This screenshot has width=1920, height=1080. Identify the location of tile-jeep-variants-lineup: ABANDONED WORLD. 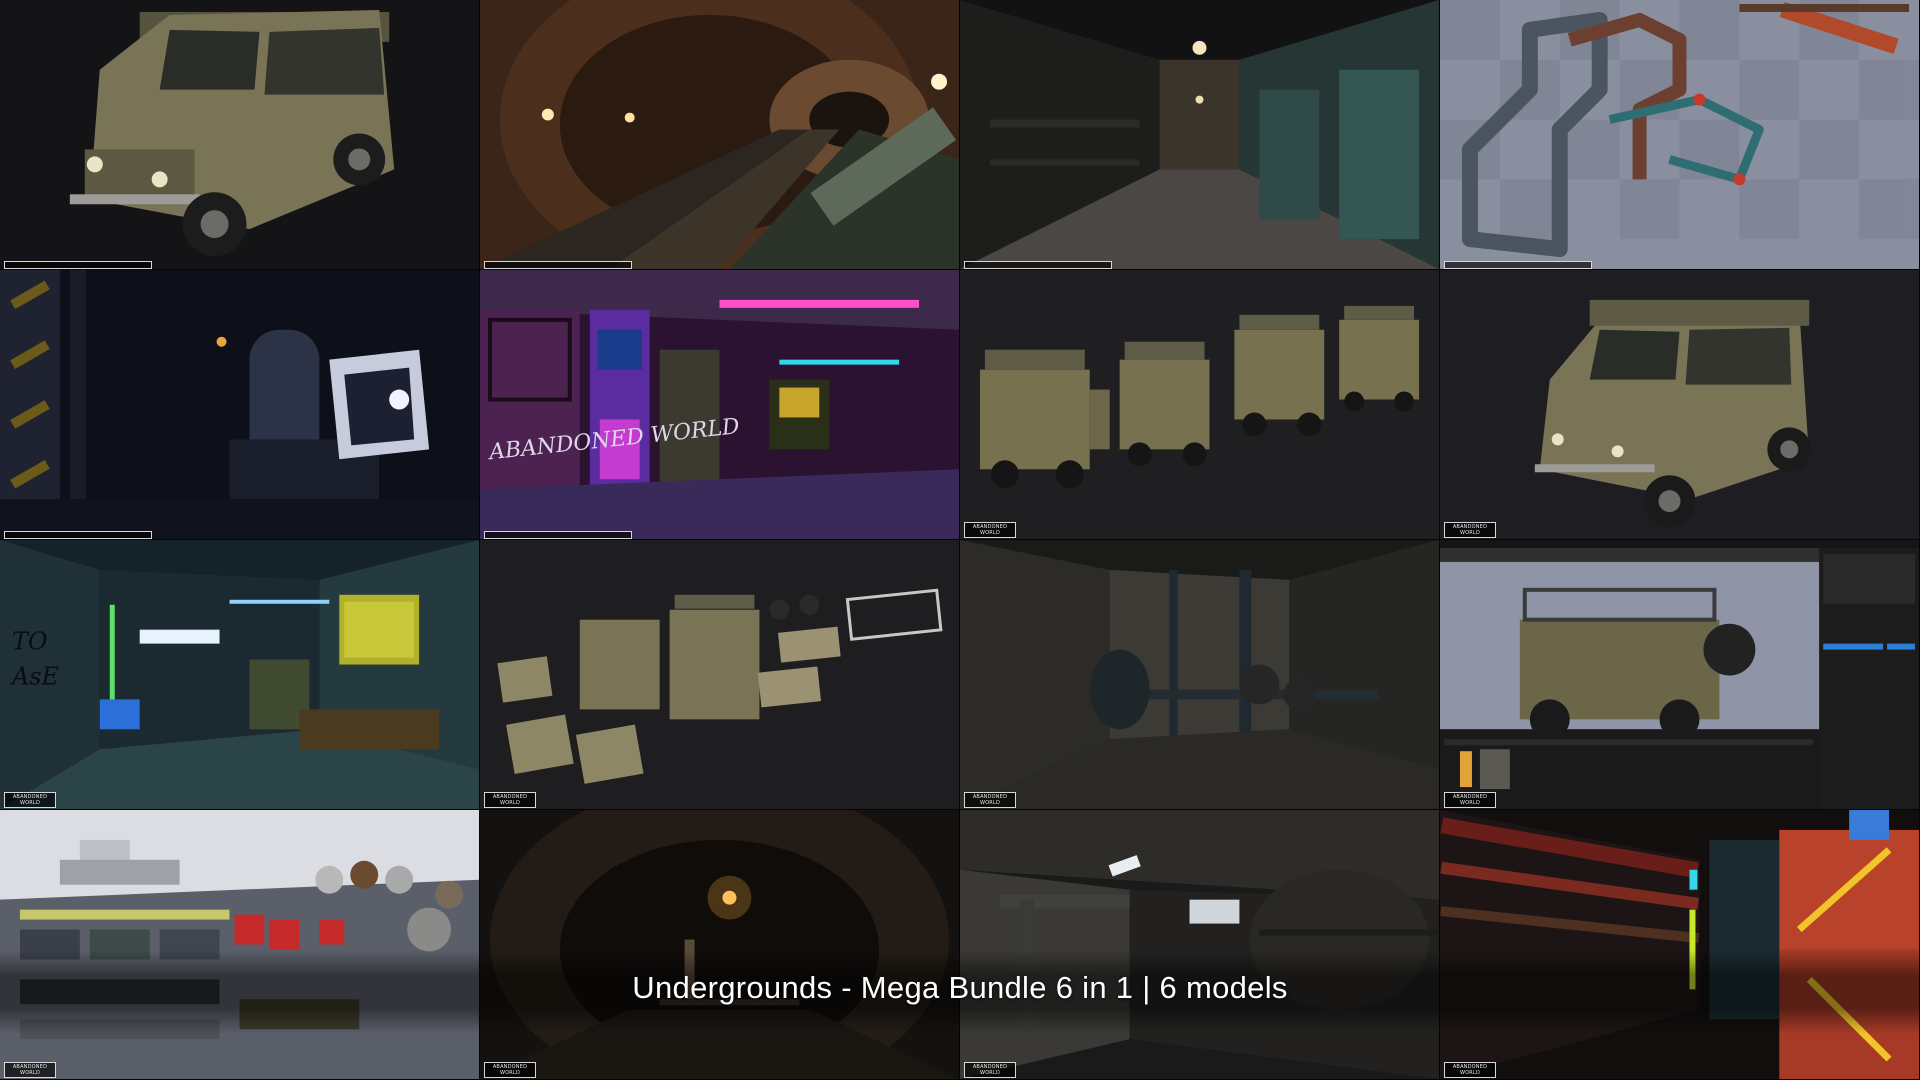
(1200, 405).